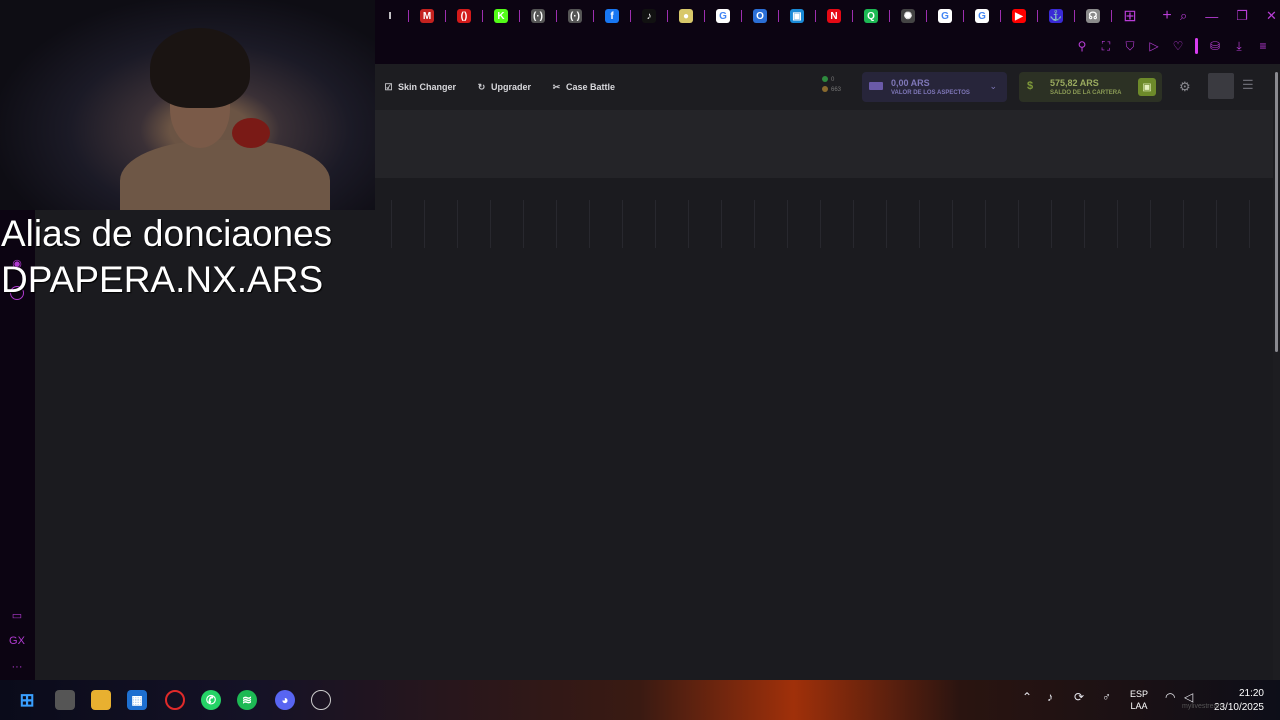  Describe the element at coordinates (1215, 46) in the screenshot. I see `bag-icon: ⛁` at that location.